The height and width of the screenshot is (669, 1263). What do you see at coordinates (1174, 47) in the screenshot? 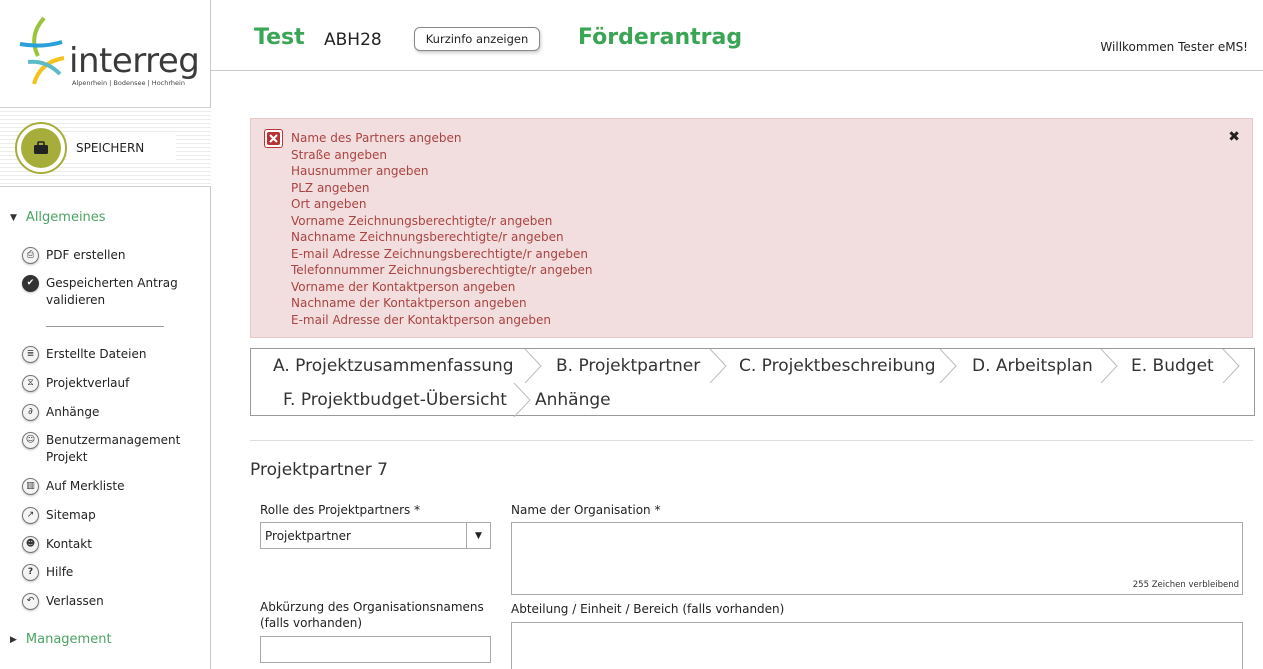
I see `welcome-text: Willkommen Tester eMS!` at bounding box center [1174, 47].